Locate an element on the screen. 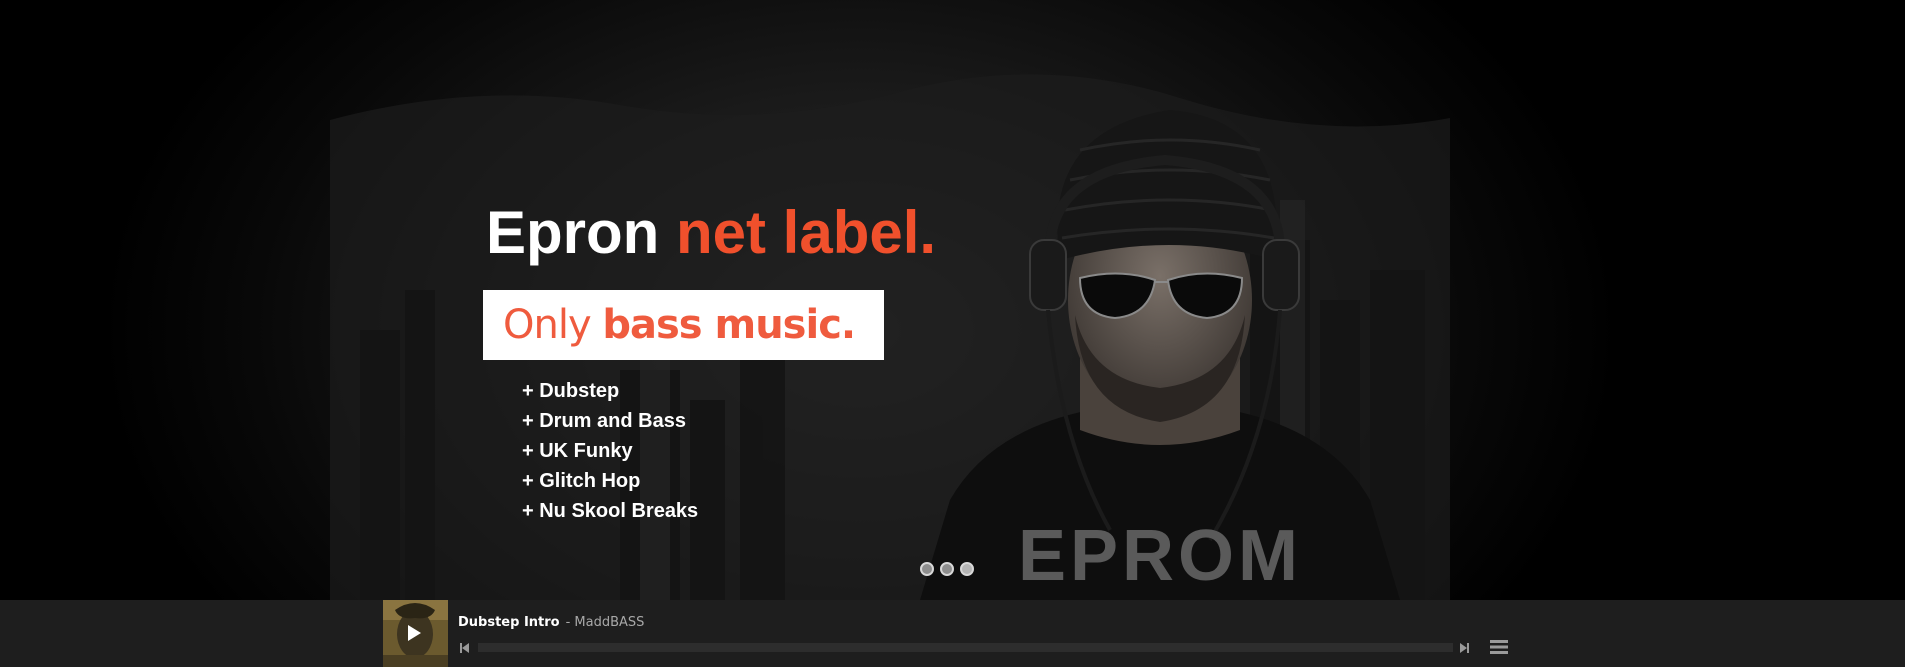 This screenshot has height=667, width=1905. audio-player: Dubstep Intro - MaddBASS is located at coordinates (952, 633).